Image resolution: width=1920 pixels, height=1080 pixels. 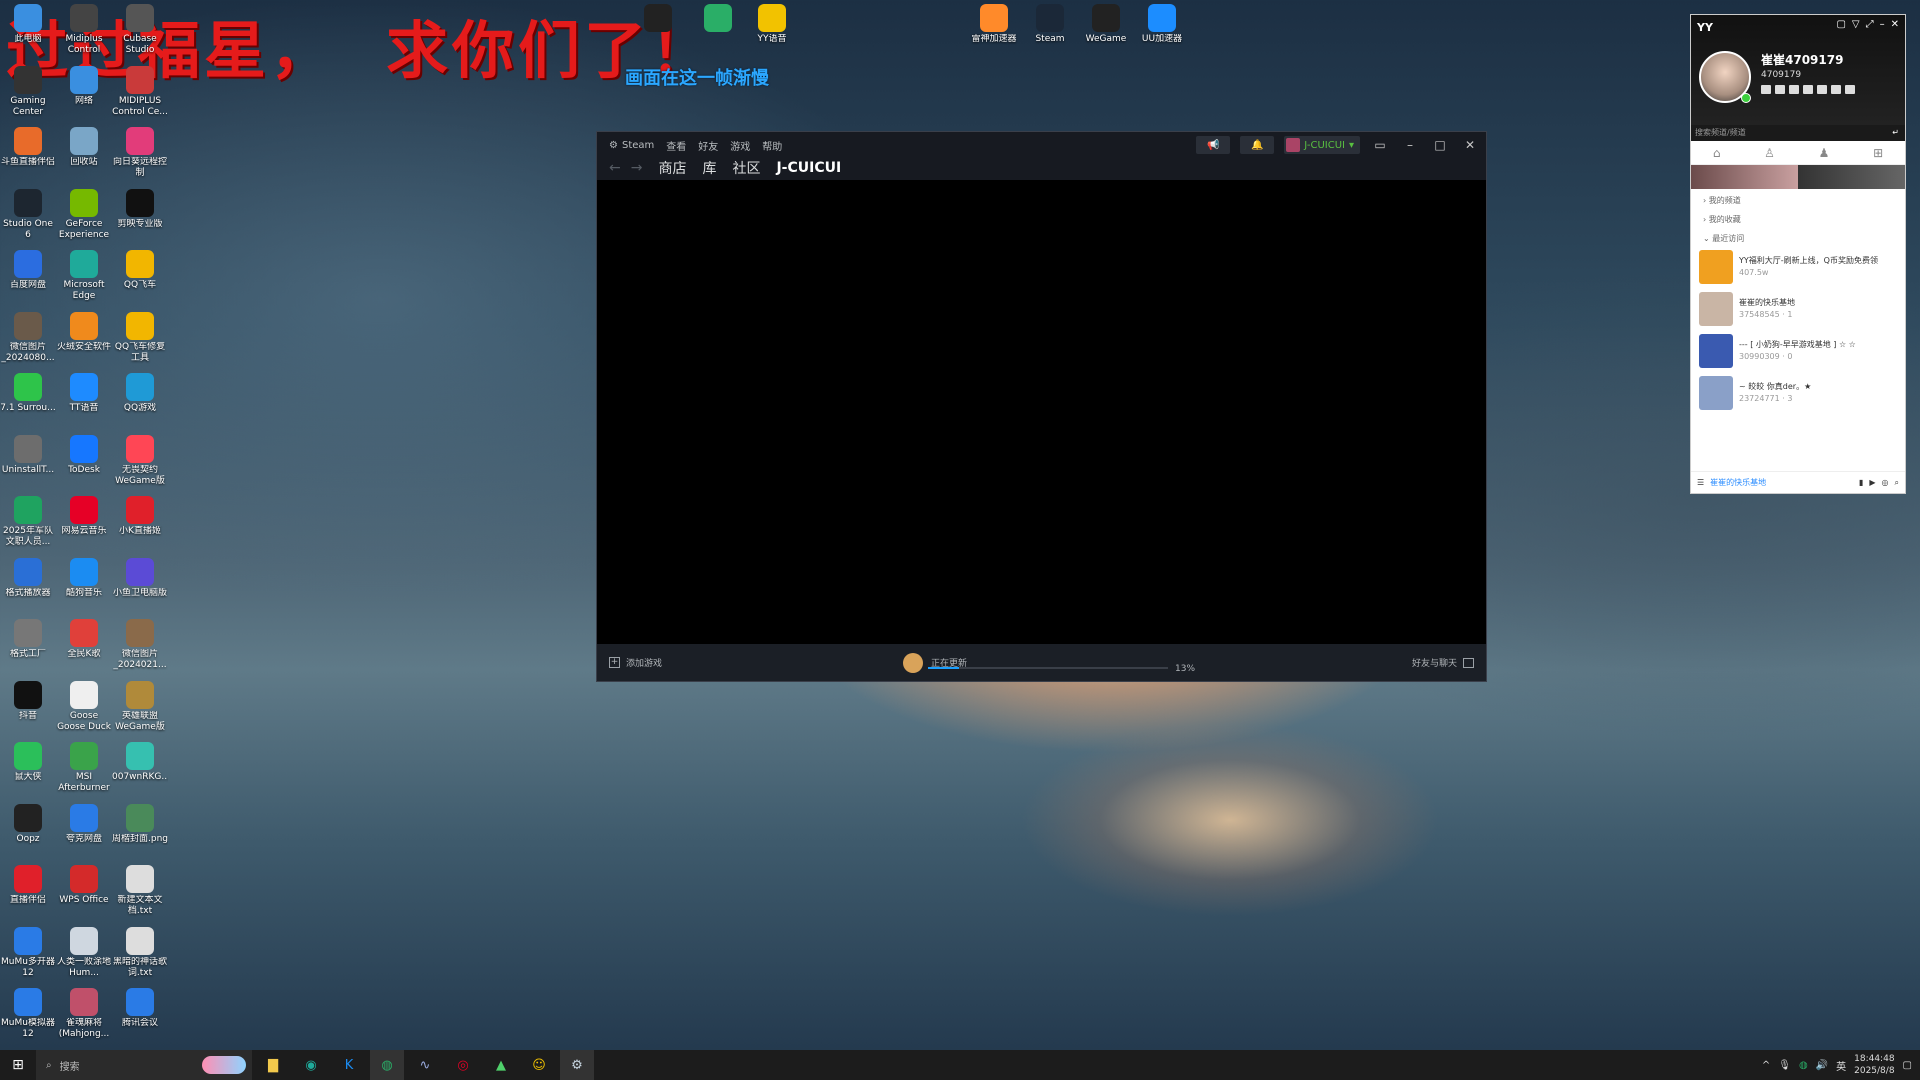 What do you see at coordinates (808, 168) in the screenshot?
I see `nav-user: J-CUICUI` at bounding box center [808, 168].